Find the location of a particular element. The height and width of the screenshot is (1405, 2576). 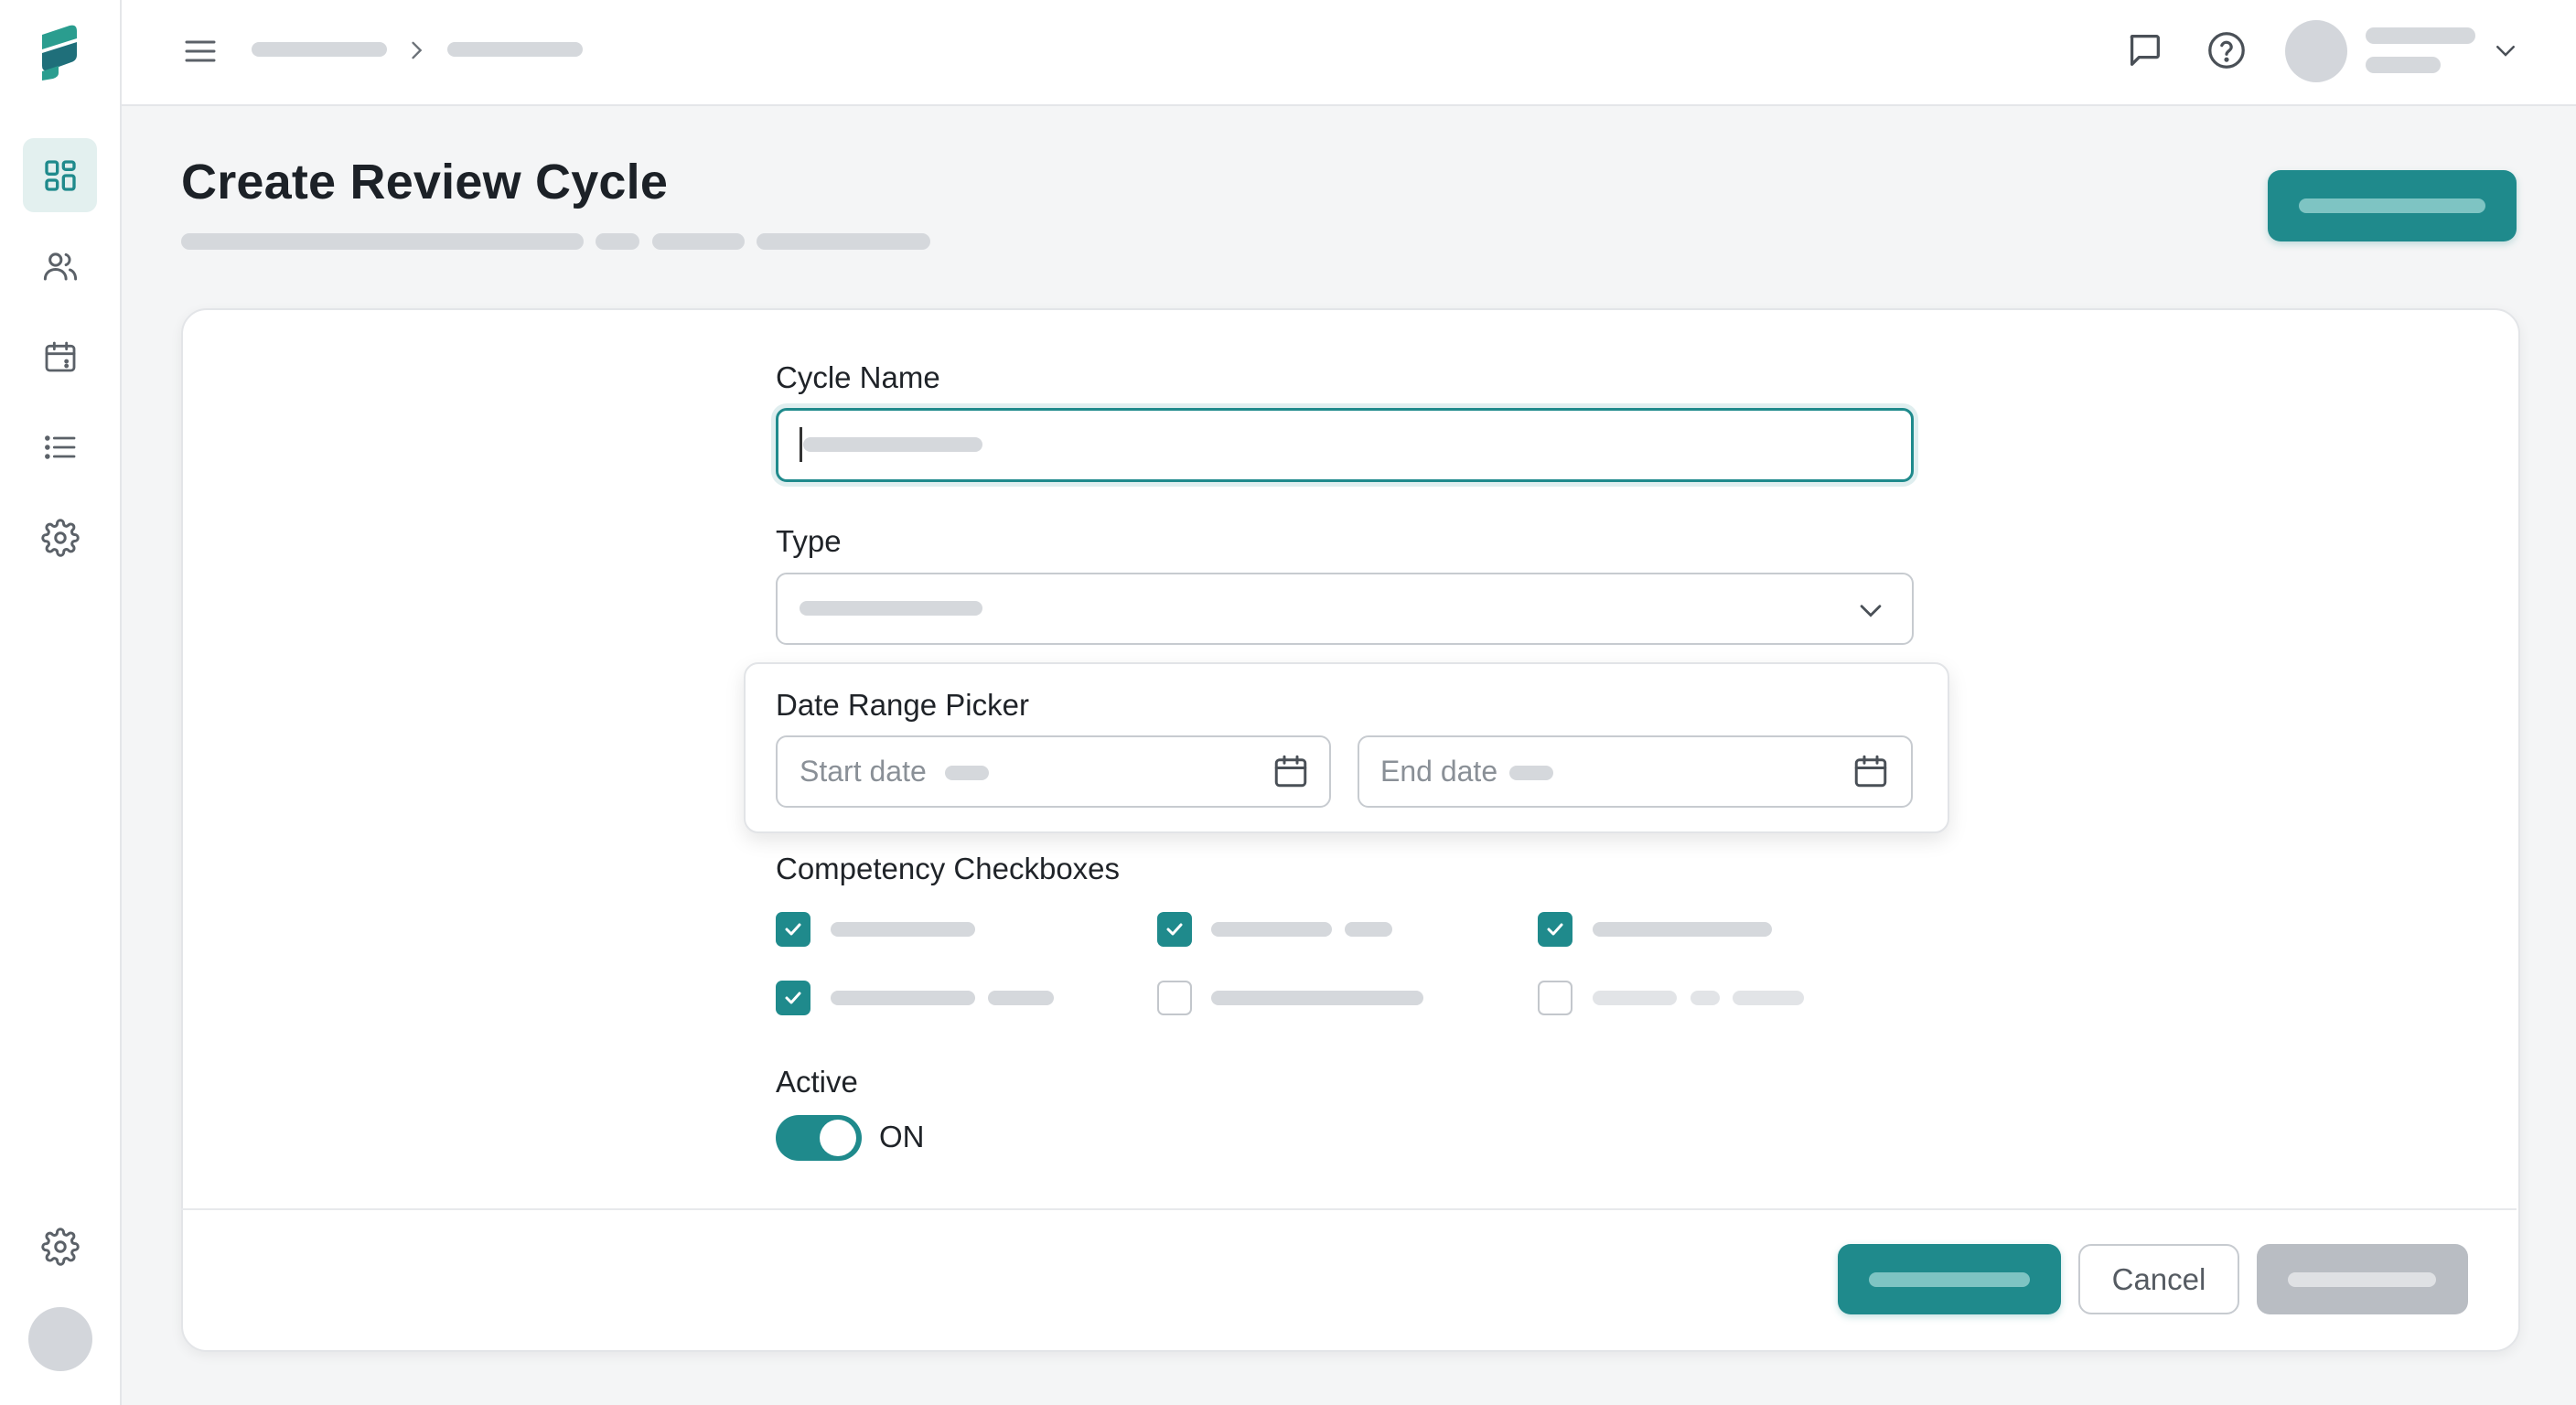

text-cursor is located at coordinates (801, 444).